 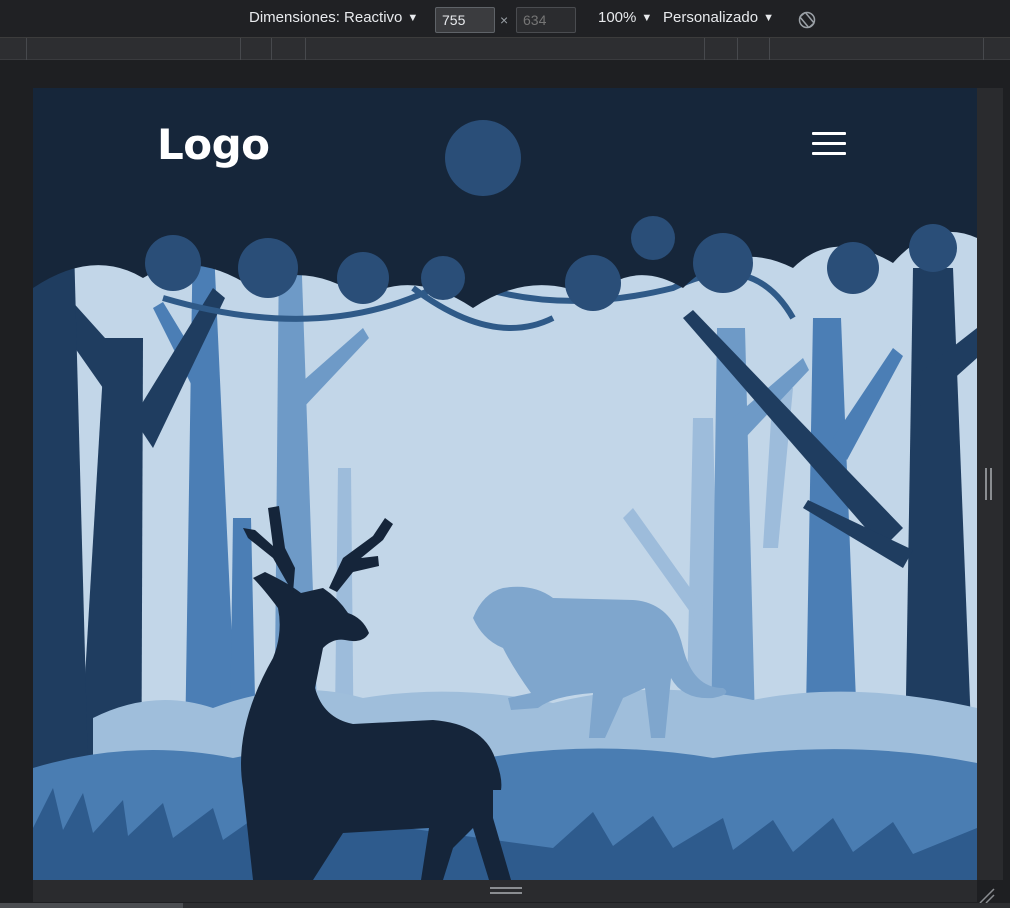 I want to click on height-resize-handle, so click(x=506, y=891).